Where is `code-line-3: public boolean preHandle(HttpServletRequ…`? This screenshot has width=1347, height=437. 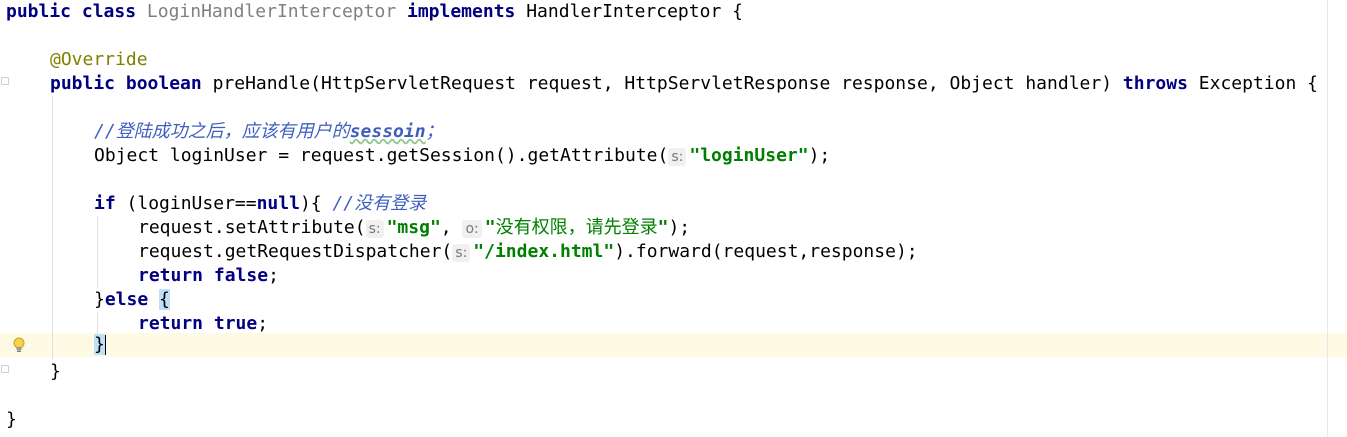
code-line-3: public boolean preHandle(HttpServletRequ… is located at coordinates (684, 84).